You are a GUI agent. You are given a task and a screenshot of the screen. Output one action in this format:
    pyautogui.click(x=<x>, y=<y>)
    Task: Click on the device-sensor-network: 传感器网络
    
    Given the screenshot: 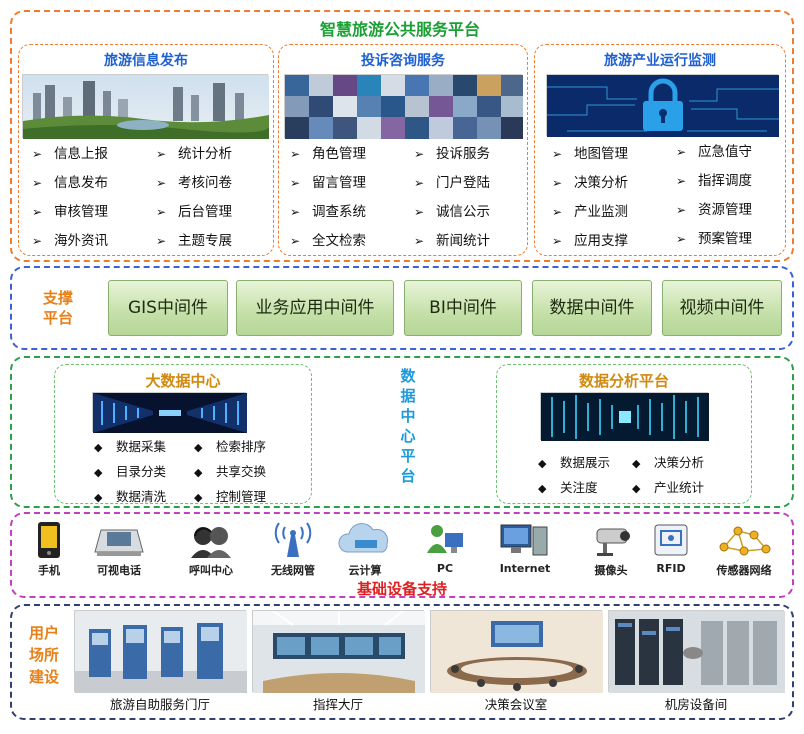 What is the action you would take?
    pyautogui.click(x=744, y=549)
    